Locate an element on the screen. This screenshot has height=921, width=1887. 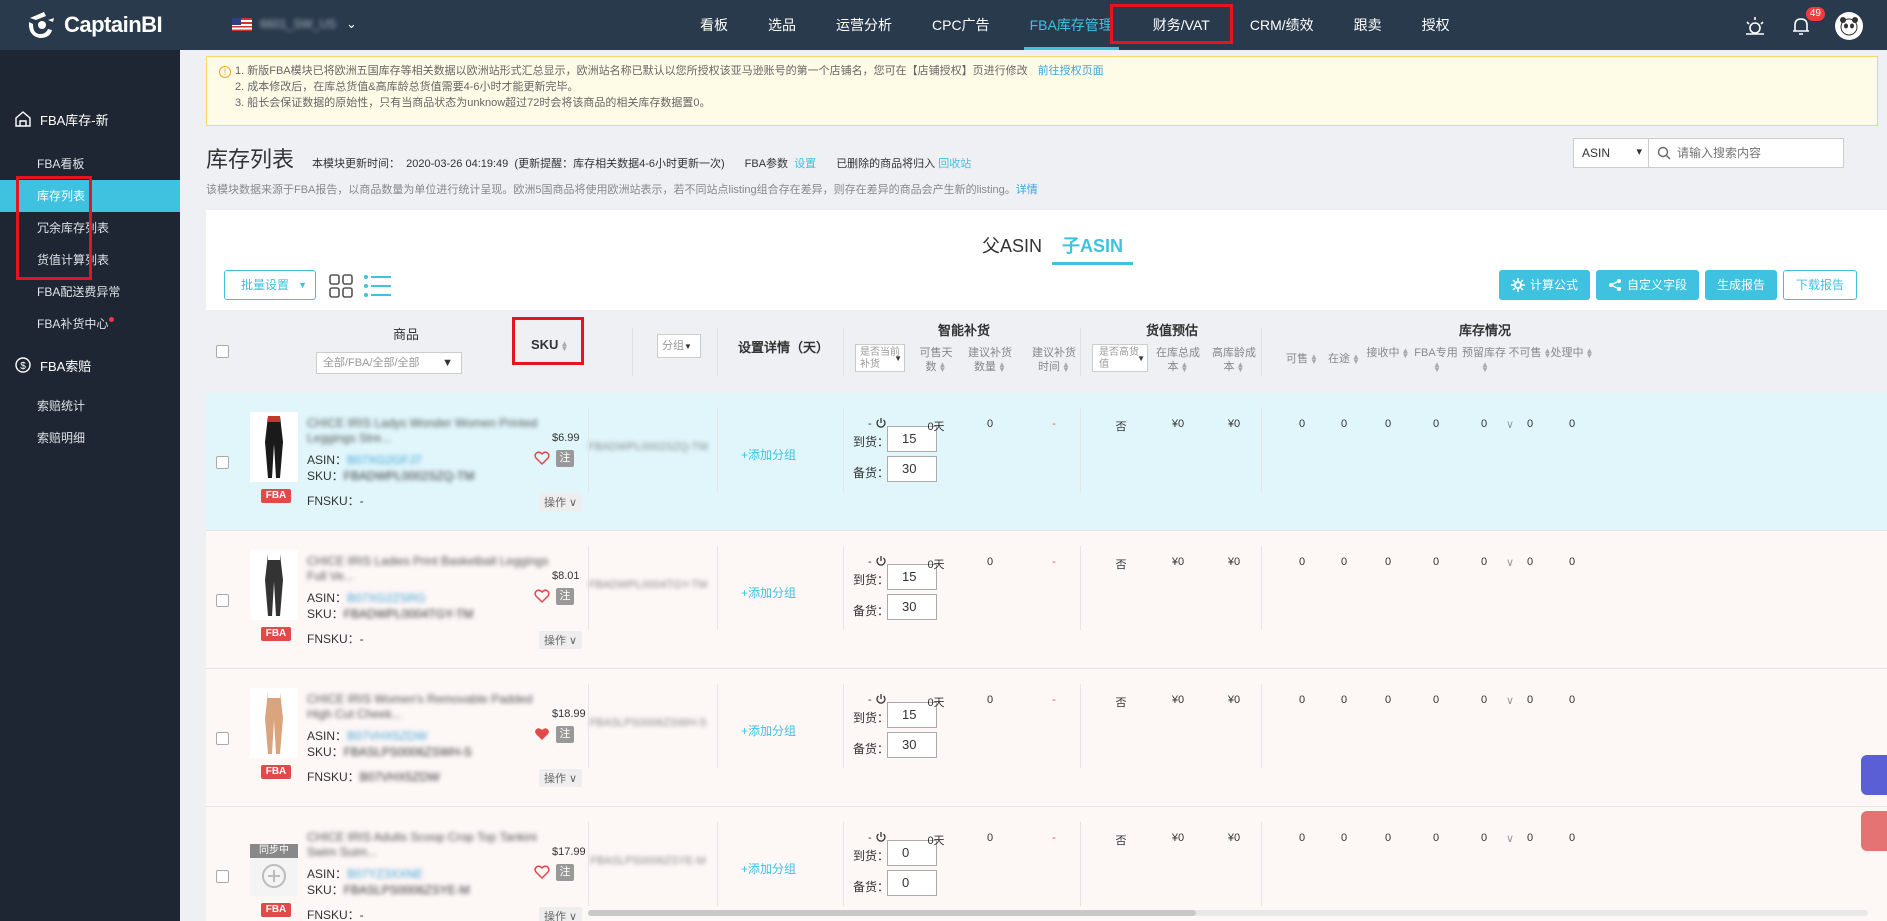
col-sellable-days: 可售天数 ▲ ▼ is located at coordinates (936, 360).